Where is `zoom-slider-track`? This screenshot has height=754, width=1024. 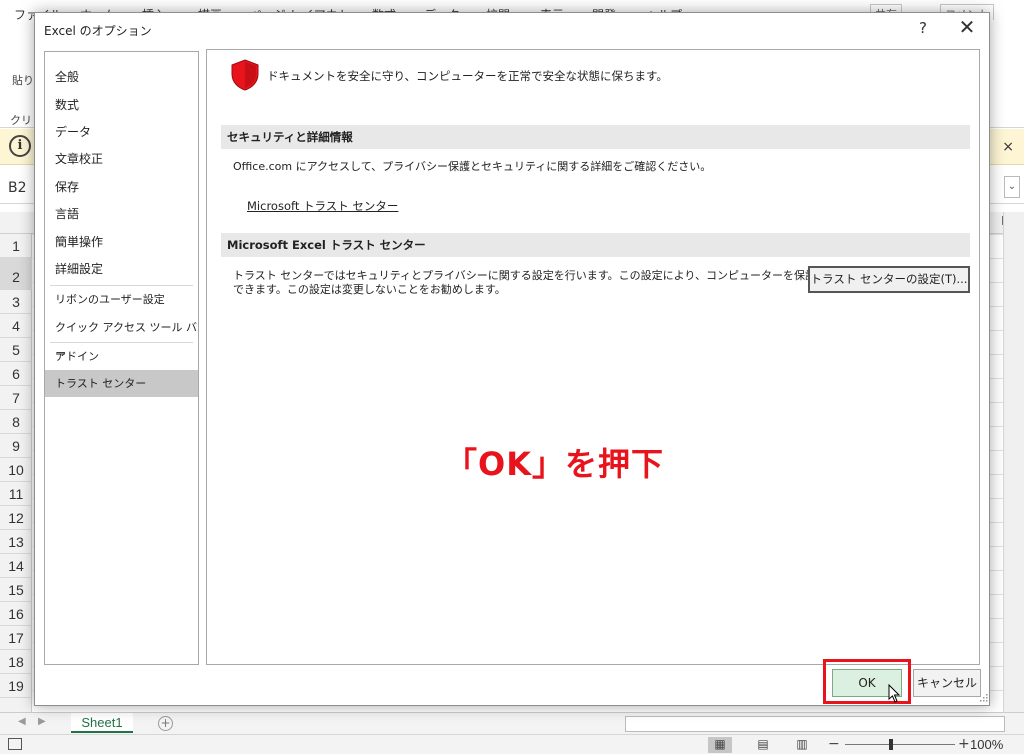 zoom-slider-track is located at coordinates (900, 744).